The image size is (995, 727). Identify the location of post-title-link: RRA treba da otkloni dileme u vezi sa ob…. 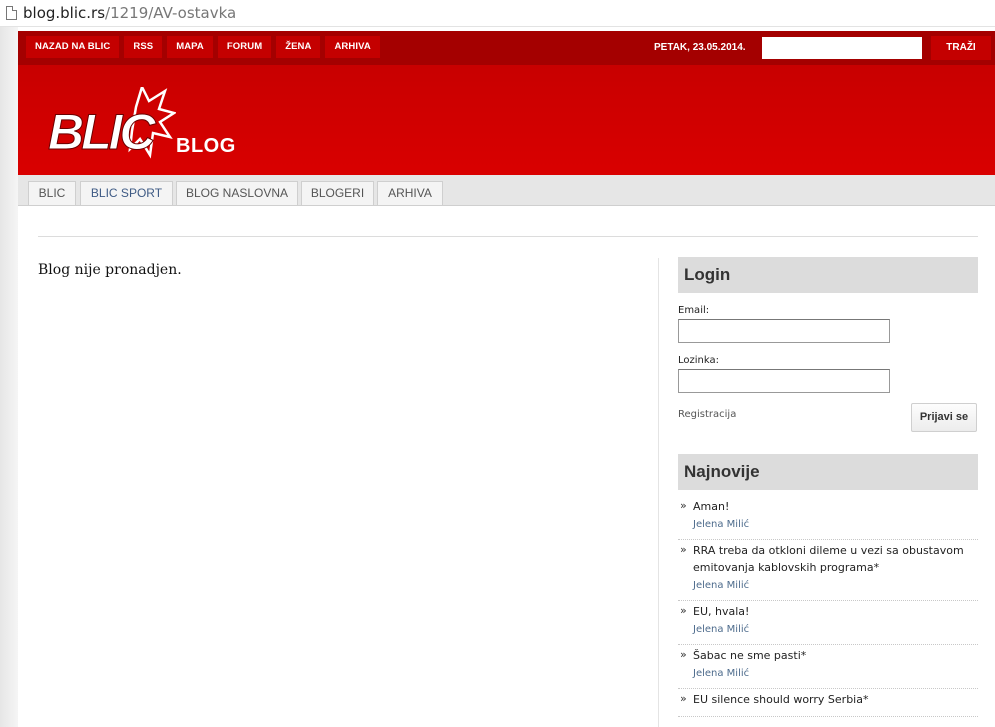
(835, 559).